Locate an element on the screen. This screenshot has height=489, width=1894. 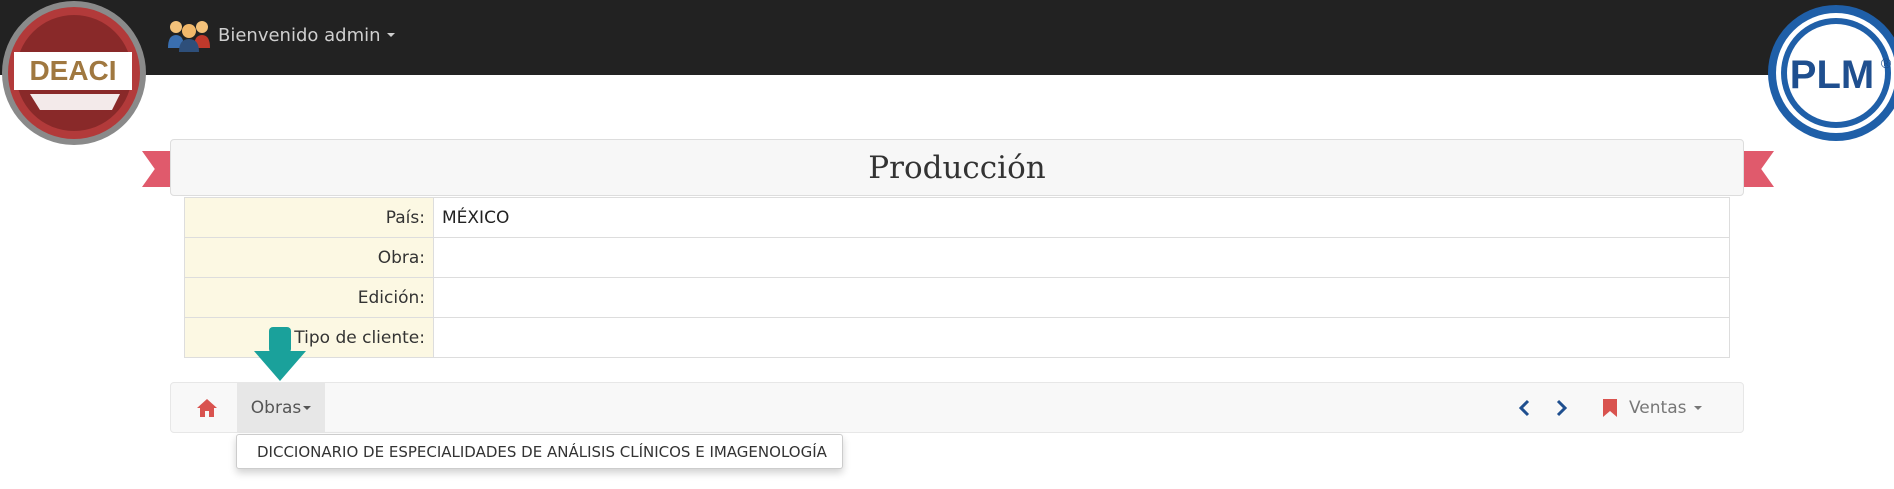
row-label: Tipo de cliente: is located at coordinates (309, 337).